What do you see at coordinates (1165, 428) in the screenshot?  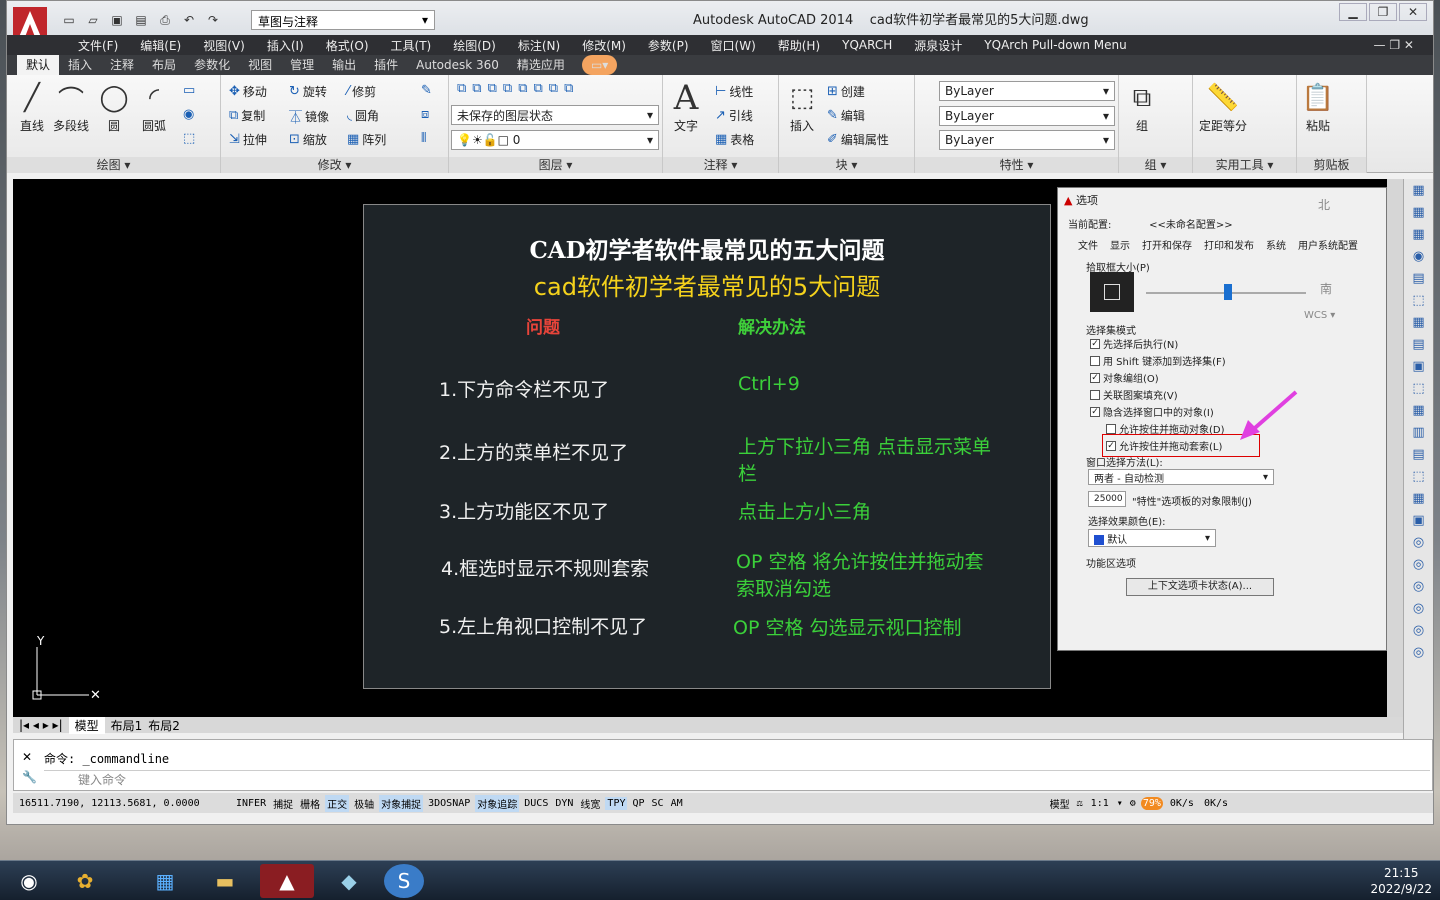 I see `opt-press-drag-object: 允许按住并拖动对象(D)` at bounding box center [1165, 428].